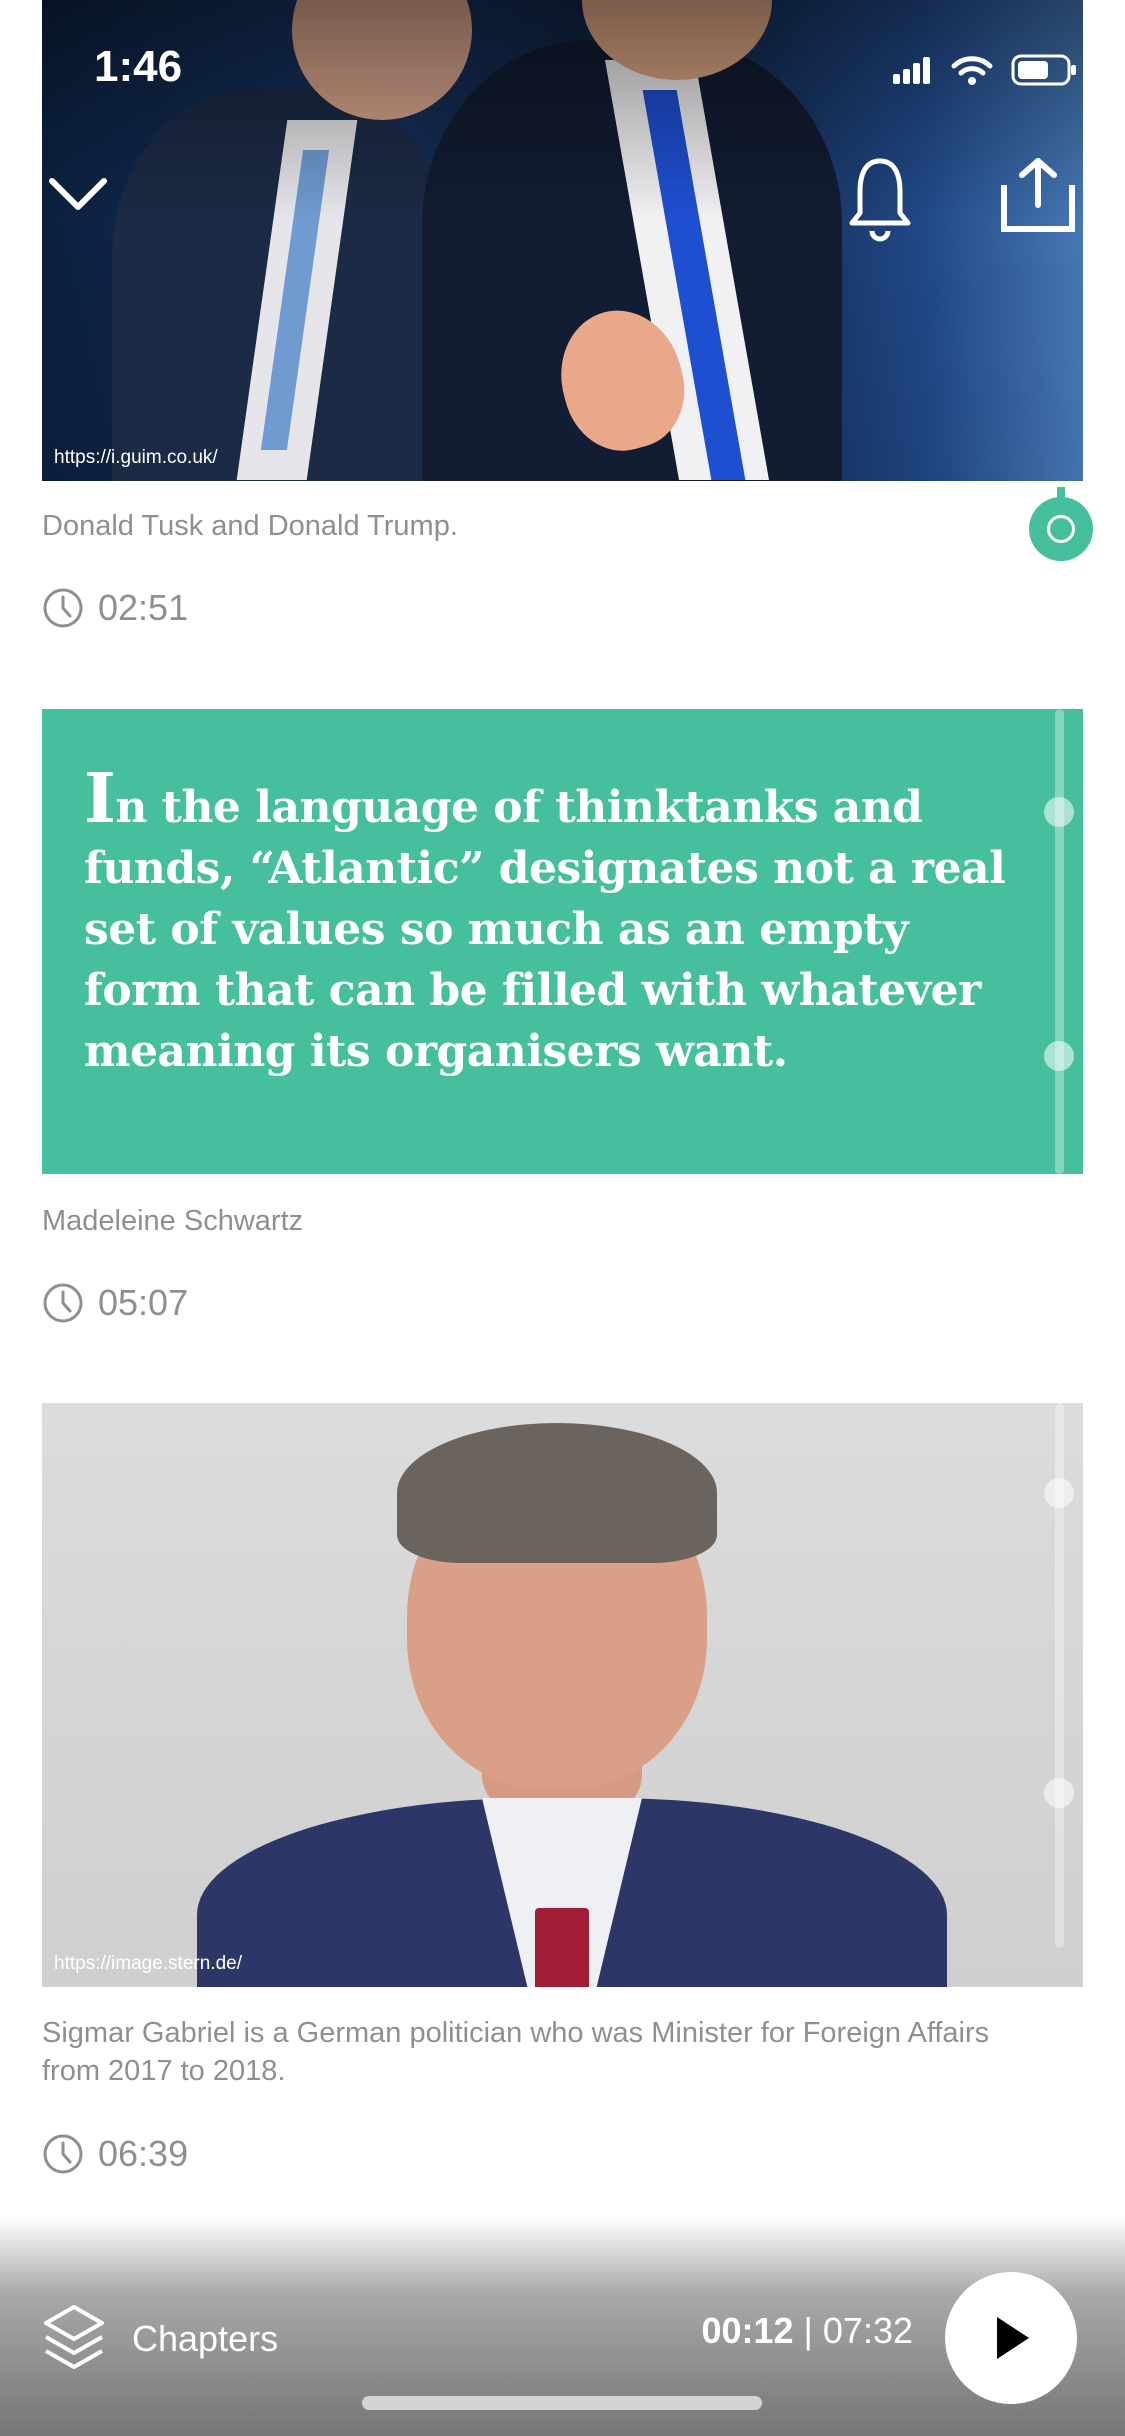  Describe the element at coordinates (250, 526) in the screenshot. I see `image-caption: Donald Tusk and Donald Trump.` at that location.